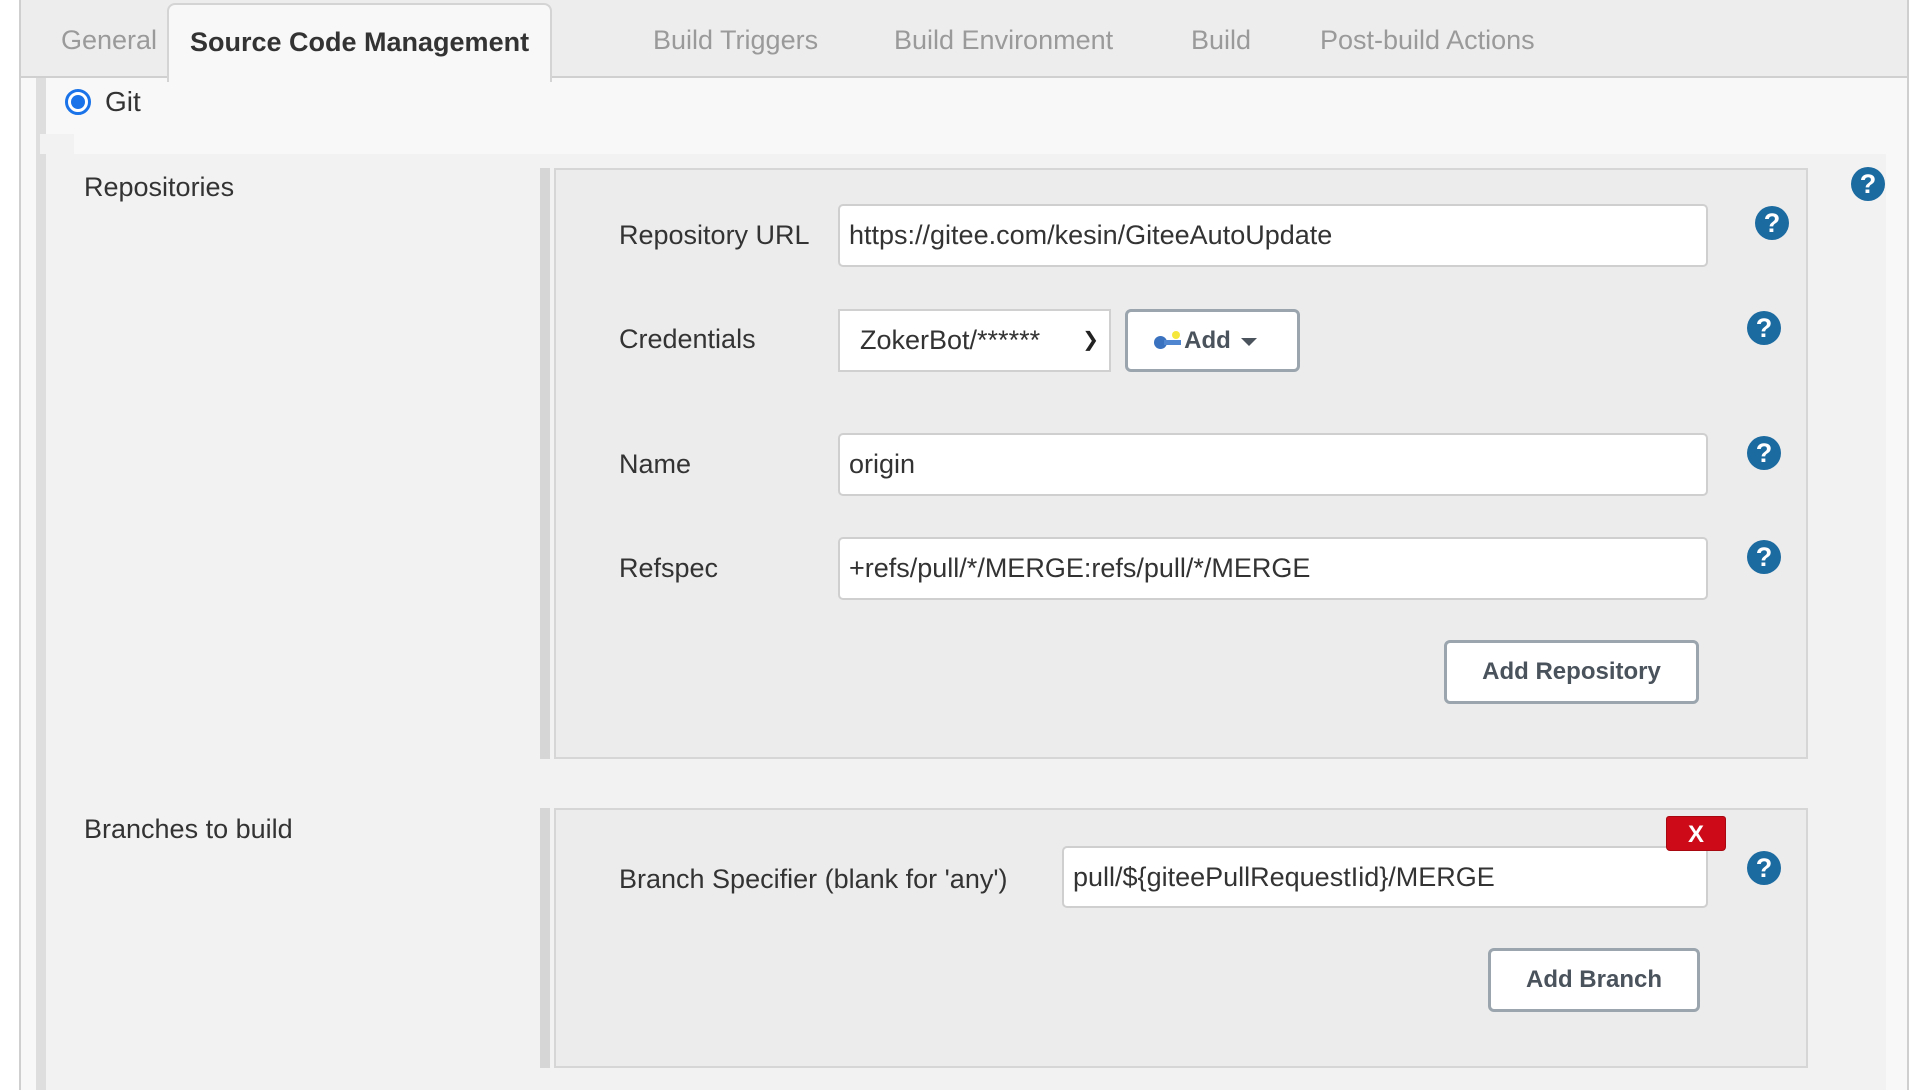  I want to click on name-label: Name, so click(655, 464).